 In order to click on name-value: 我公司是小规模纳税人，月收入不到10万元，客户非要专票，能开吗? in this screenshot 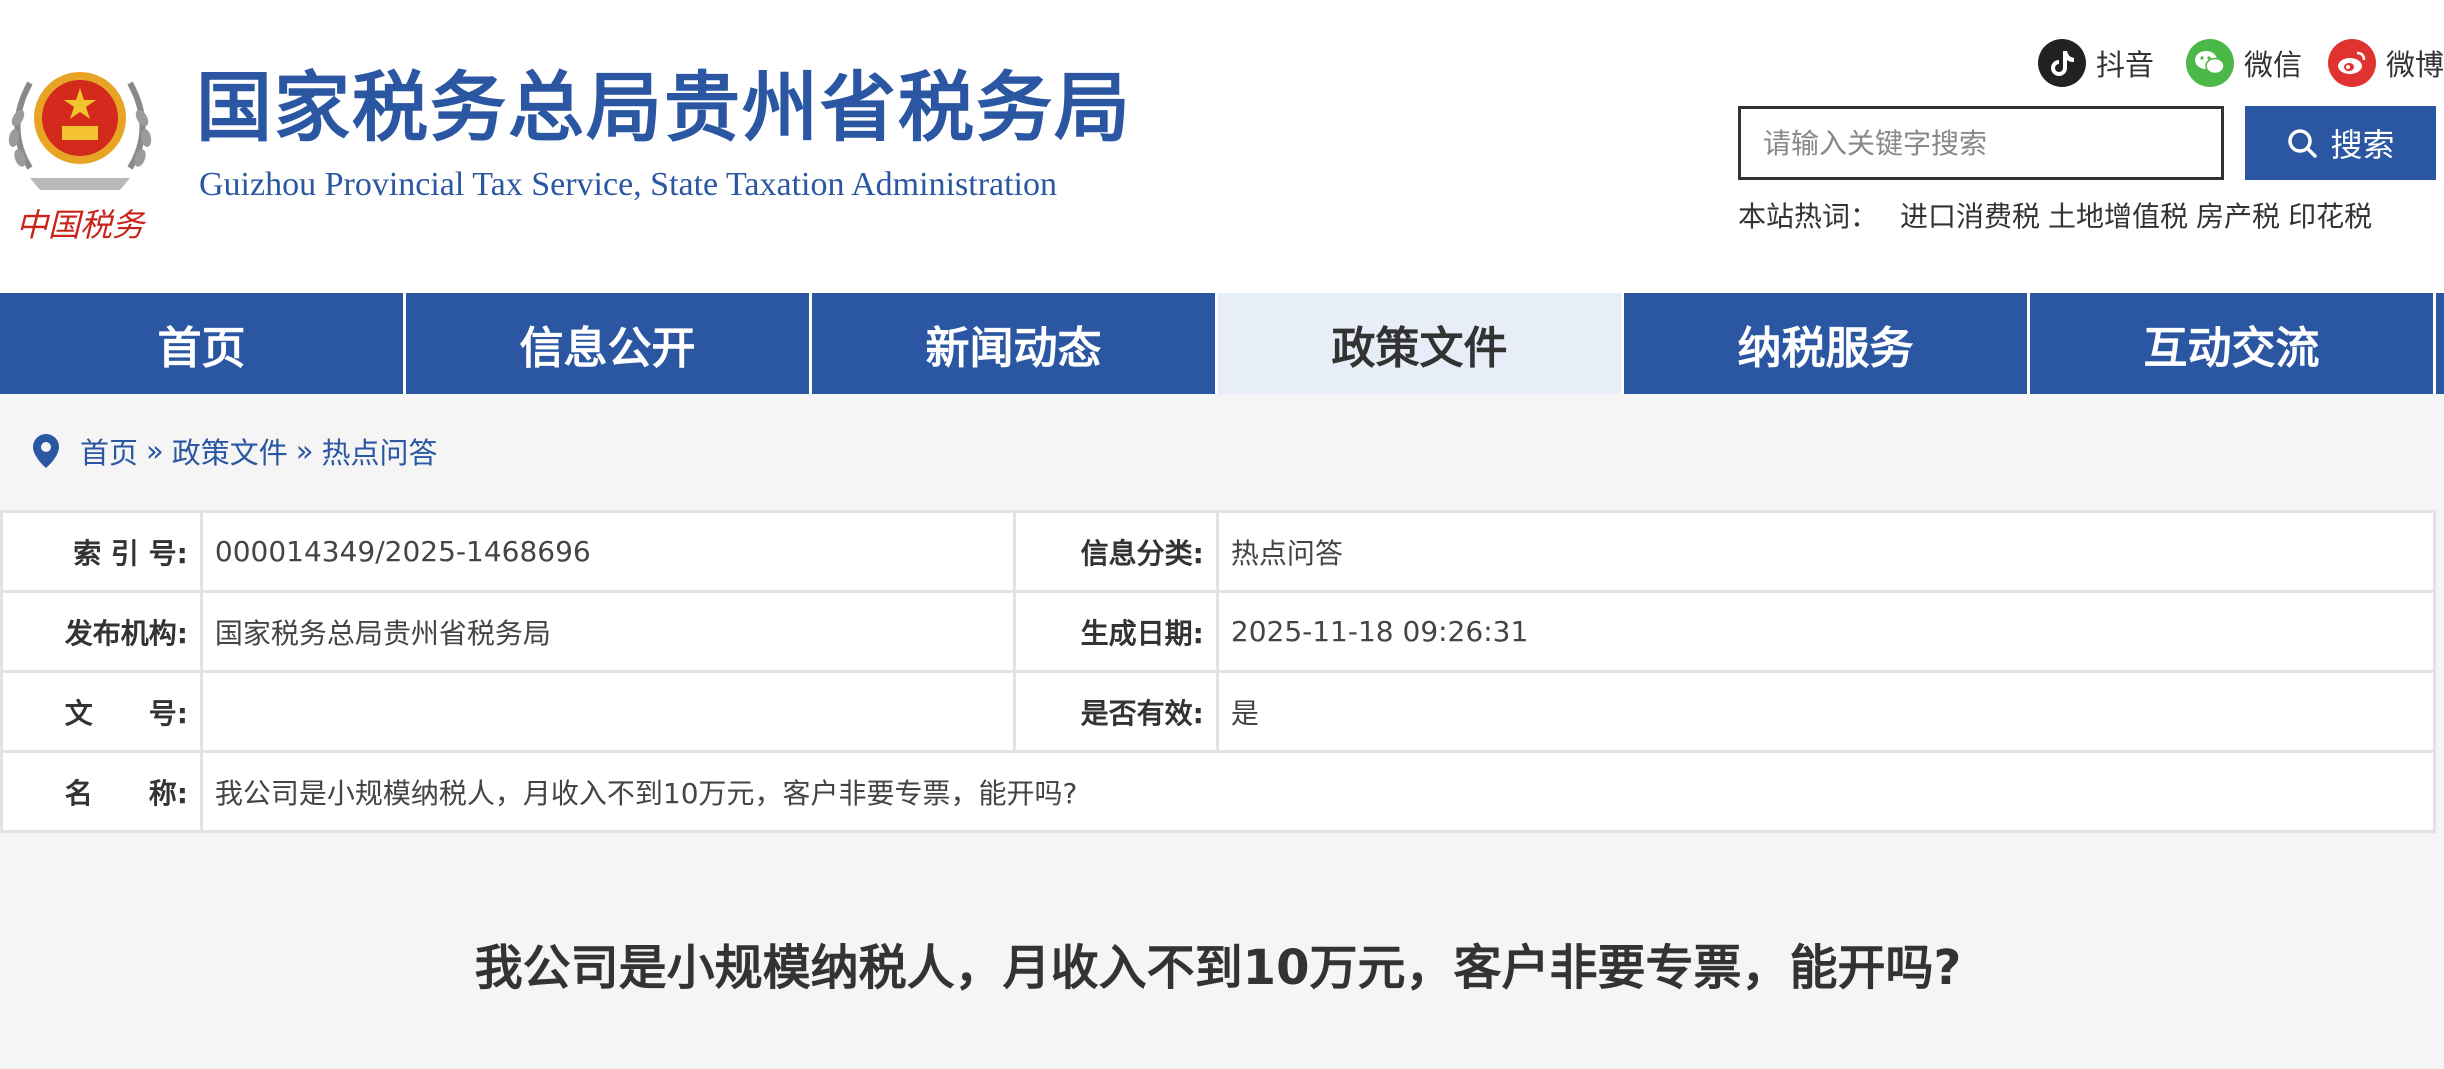, I will do `click(1318, 791)`.